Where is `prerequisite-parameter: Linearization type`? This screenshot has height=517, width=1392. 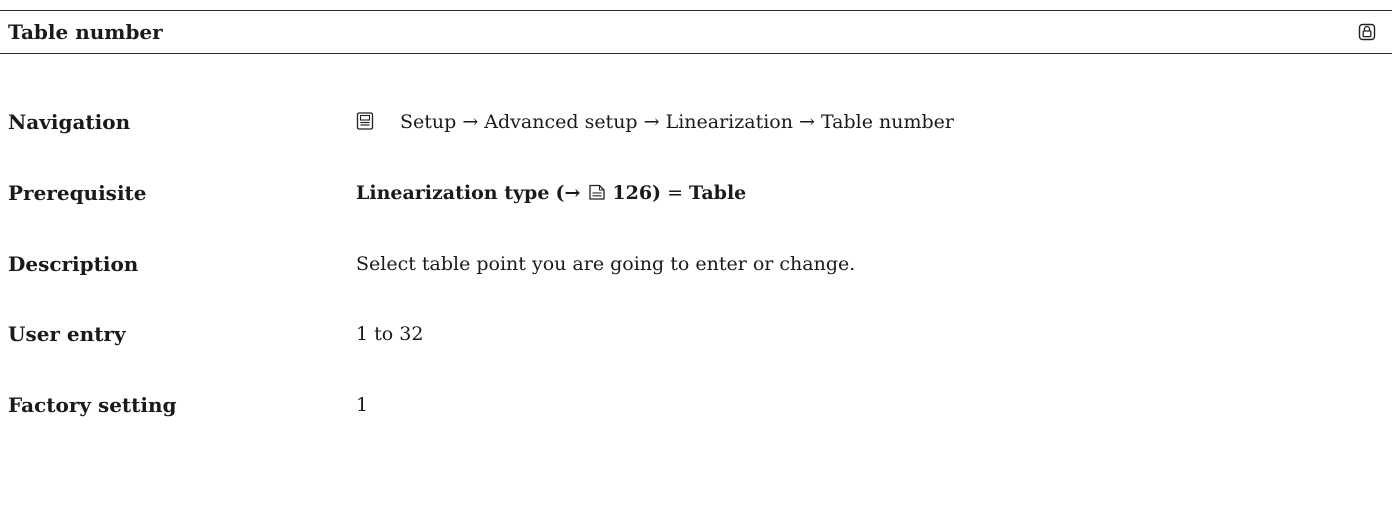 prerequisite-parameter: Linearization type is located at coordinates (453, 193).